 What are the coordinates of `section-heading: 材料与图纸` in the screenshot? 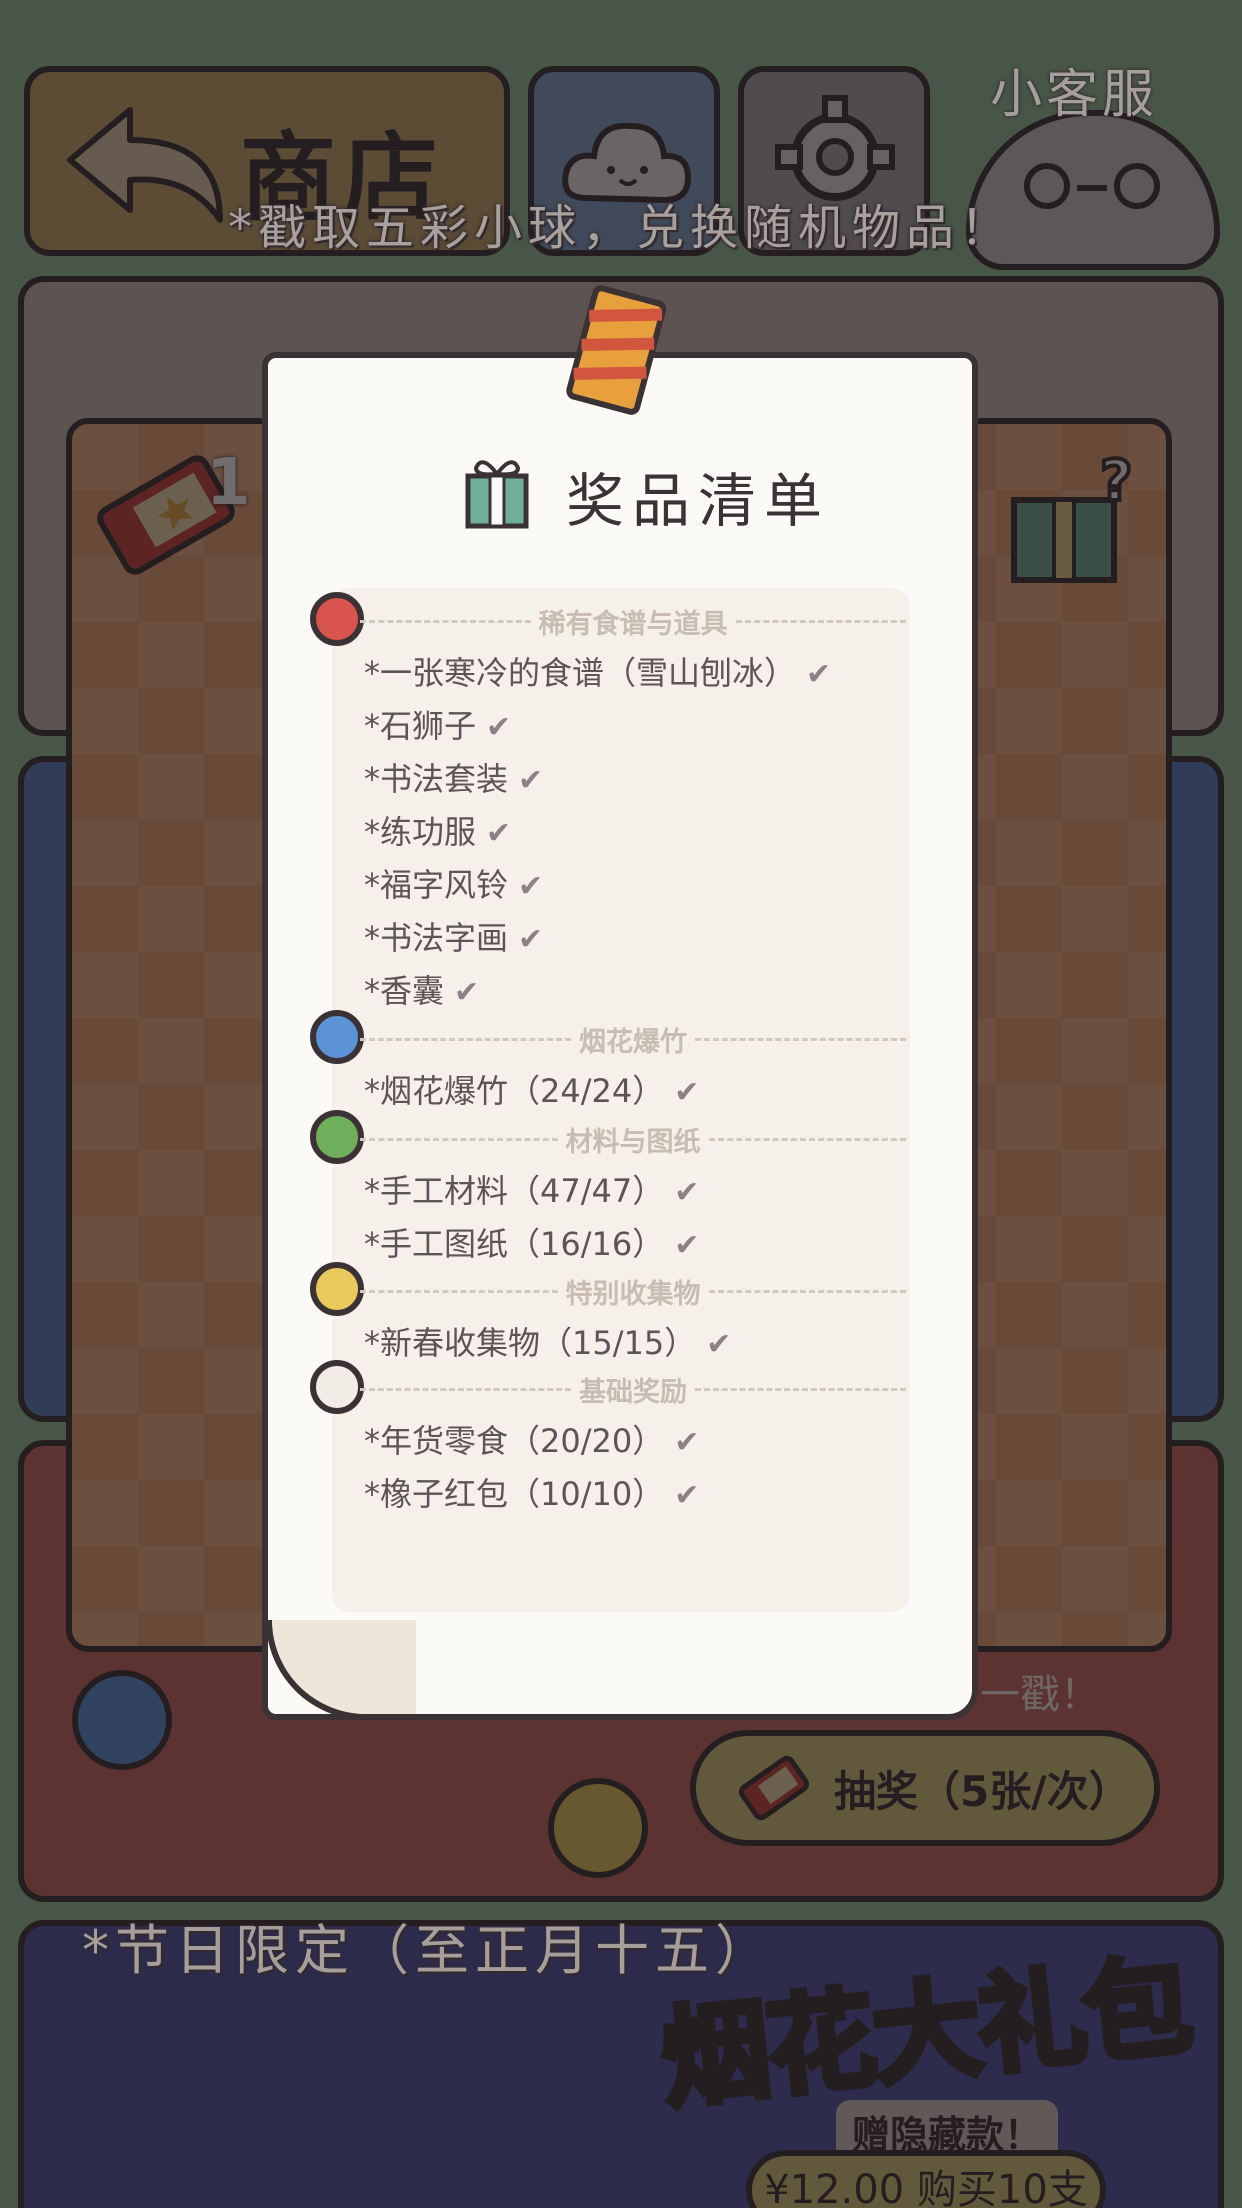 It's located at (633, 1139).